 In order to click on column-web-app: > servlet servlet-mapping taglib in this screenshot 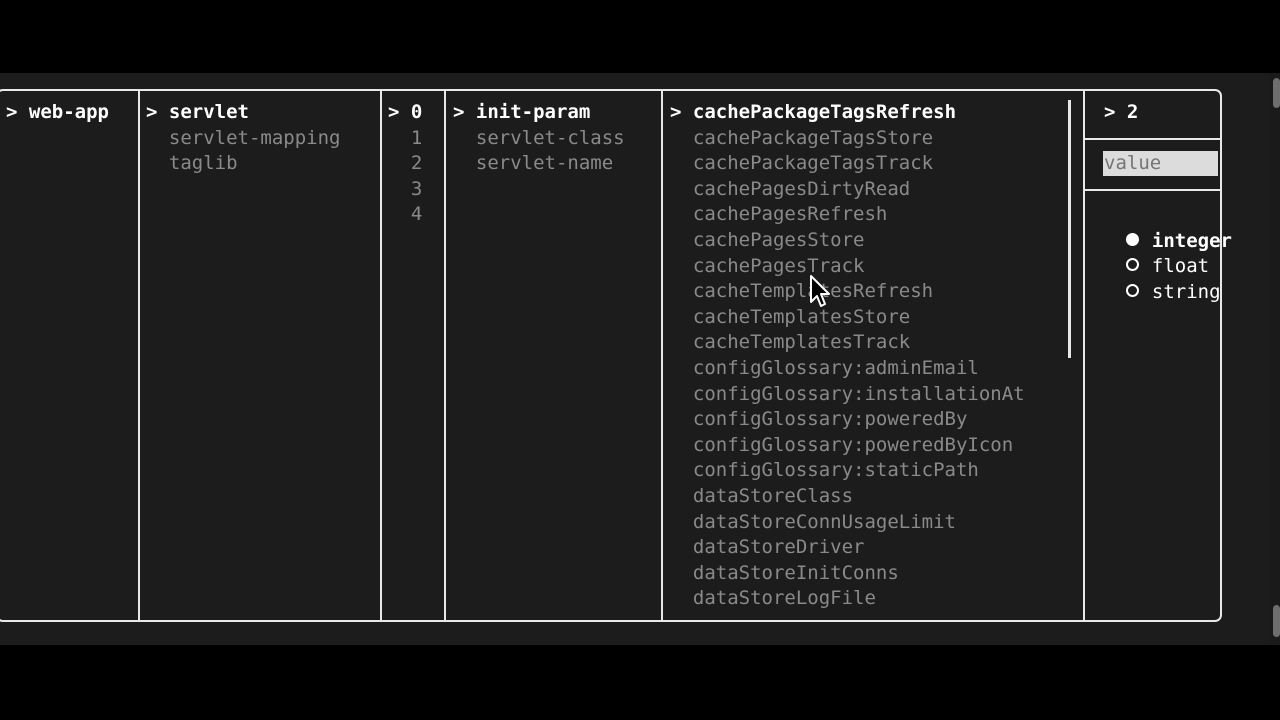, I will do `click(243, 138)`.